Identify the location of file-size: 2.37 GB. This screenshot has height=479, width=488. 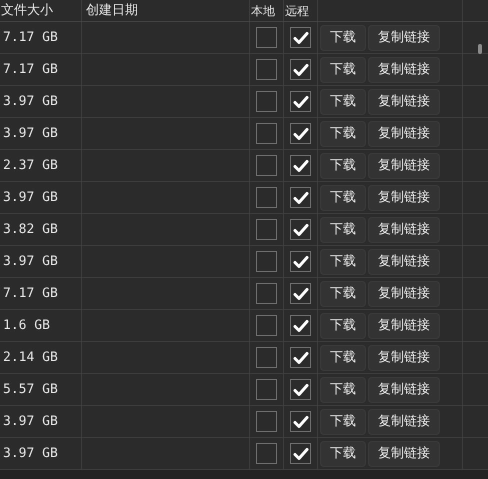
(30, 165).